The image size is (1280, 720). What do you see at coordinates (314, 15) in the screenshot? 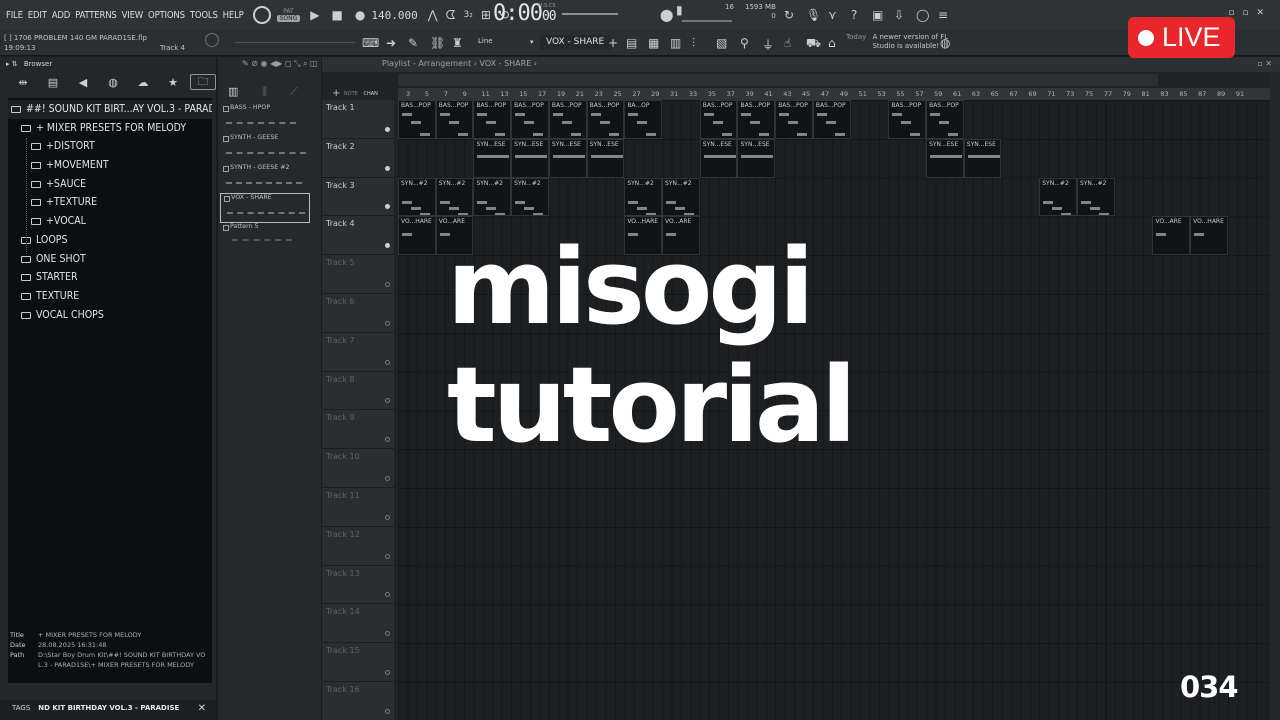
I see `play-icon: ▶` at bounding box center [314, 15].